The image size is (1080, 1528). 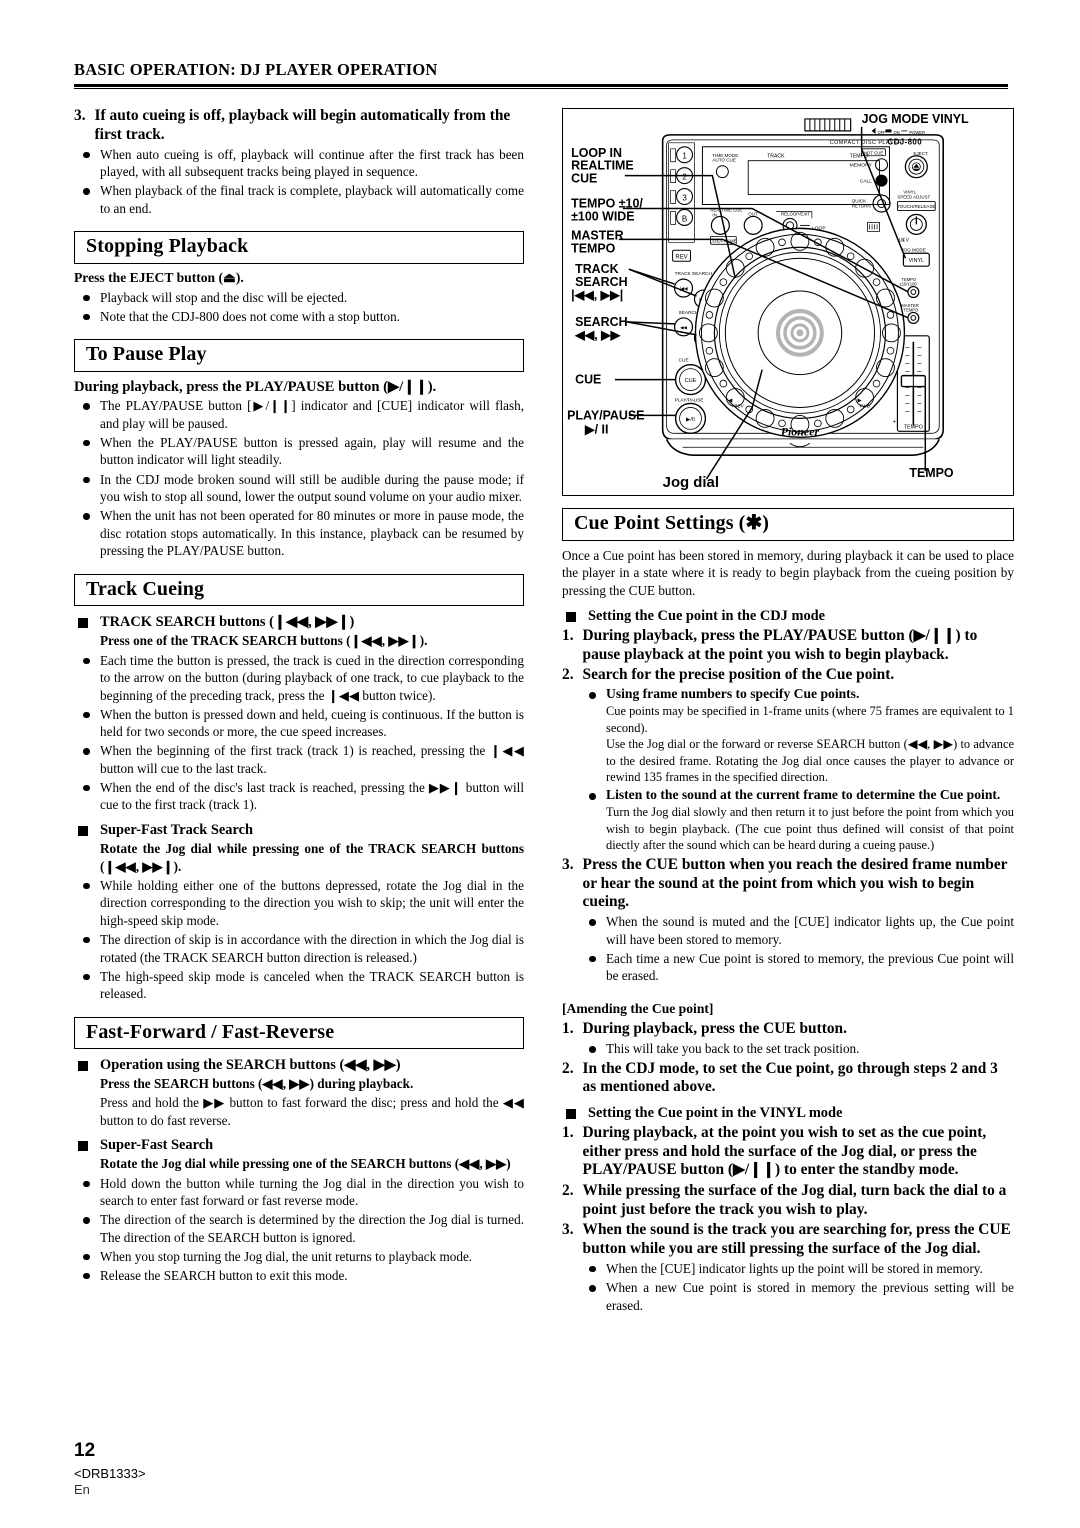 What do you see at coordinates (690, 420) in the screenshot?
I see `svg-text: ▶/II` at bounding box center [690, 420].